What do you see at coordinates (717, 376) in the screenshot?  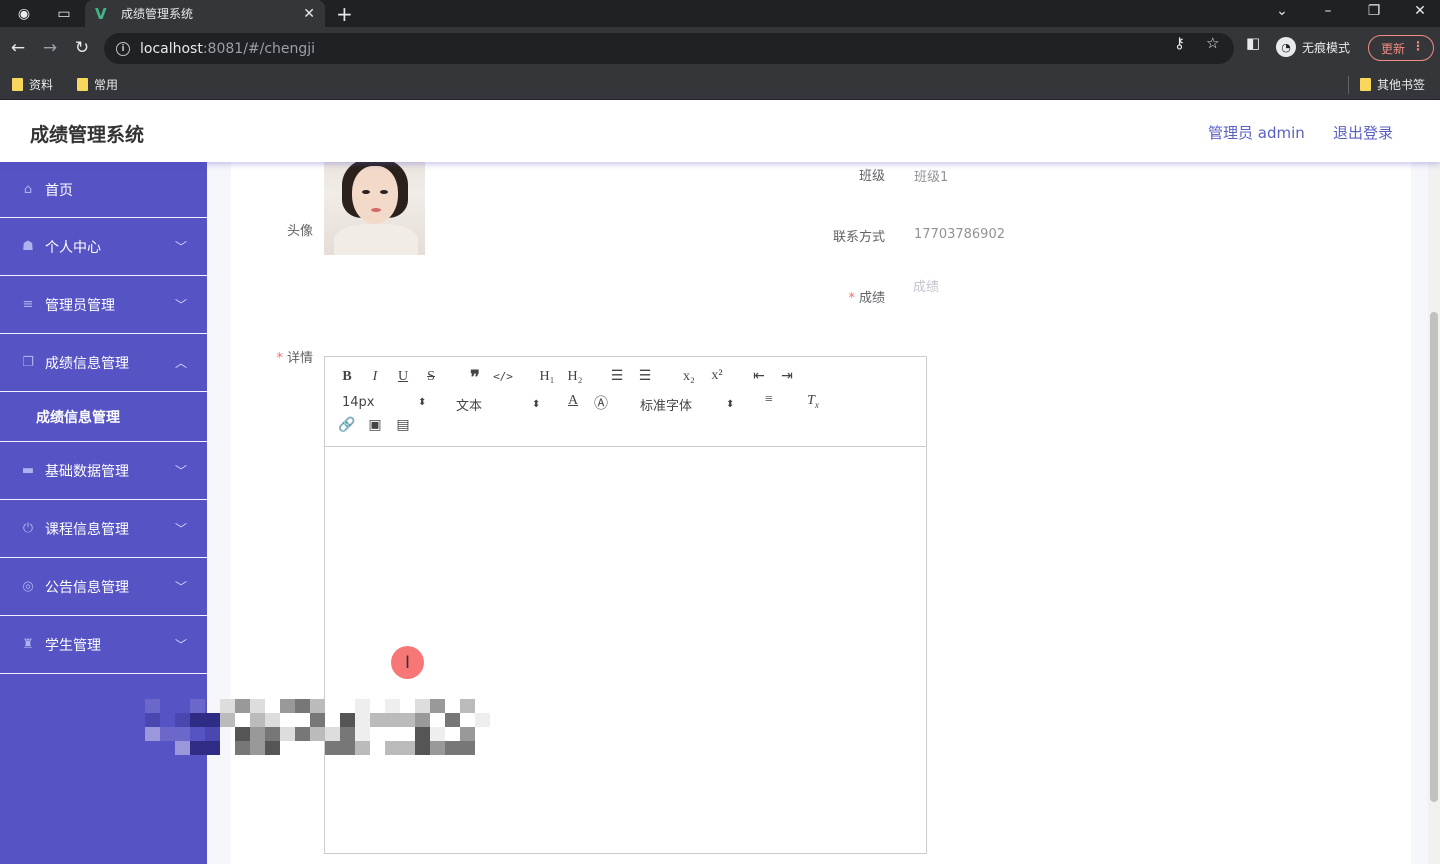 I see `superscript-icon: x²` at bounding box center [717, 376].